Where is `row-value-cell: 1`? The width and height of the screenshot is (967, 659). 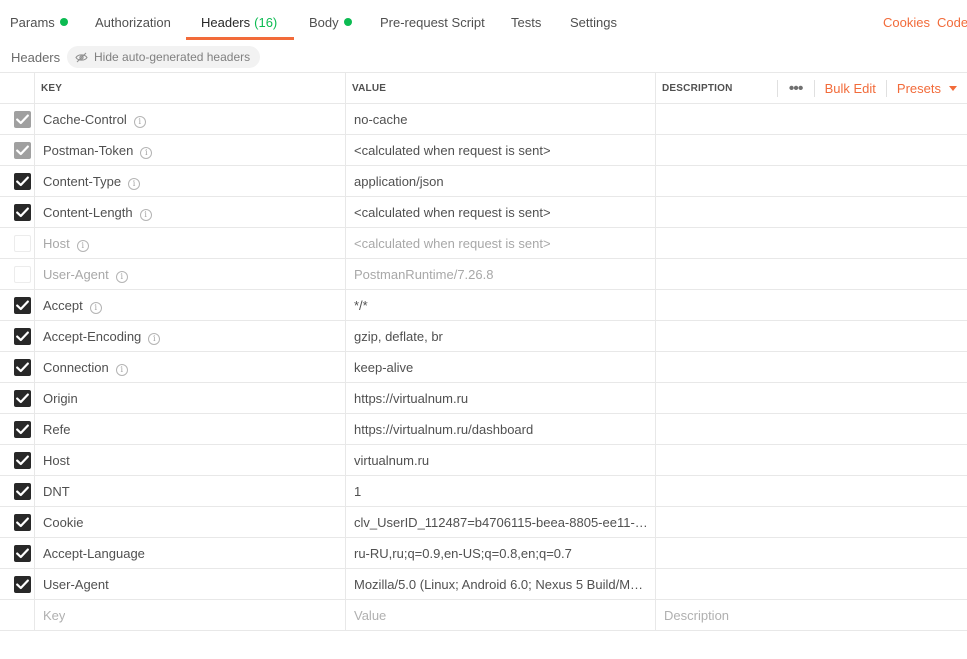
row-value-cell: 1 is located at coordinates (501, 491).